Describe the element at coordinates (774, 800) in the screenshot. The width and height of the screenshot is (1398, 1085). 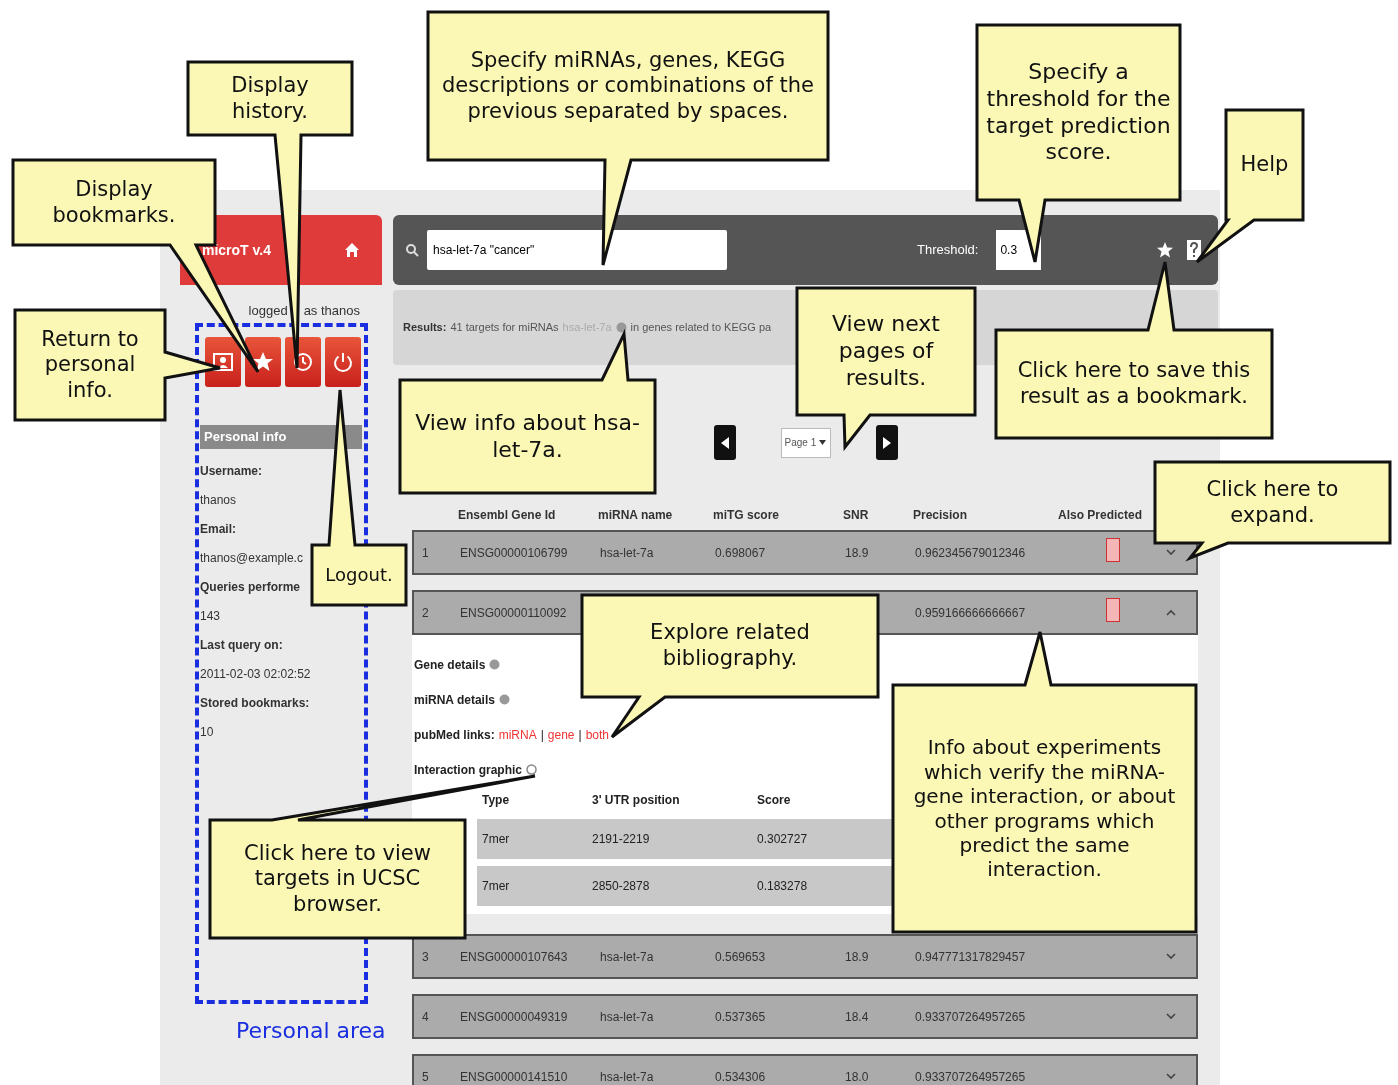
I see `column-header: Score` at that location.